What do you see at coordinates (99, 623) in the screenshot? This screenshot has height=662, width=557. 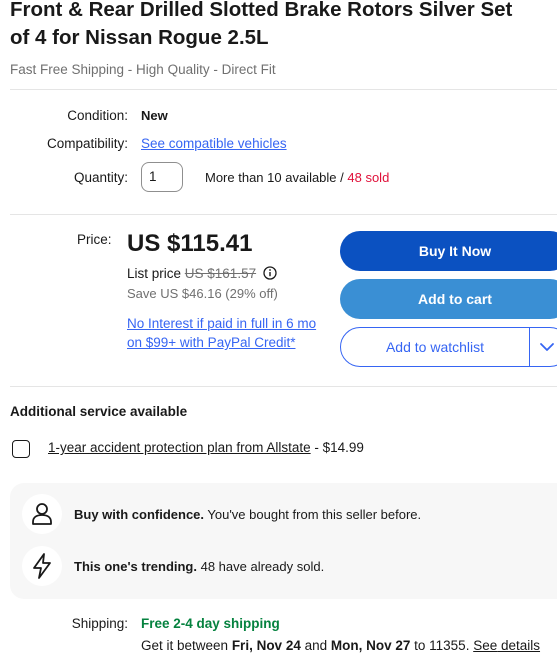 I see `shipping-label: Shipping:` at bounding box center [99, 623].